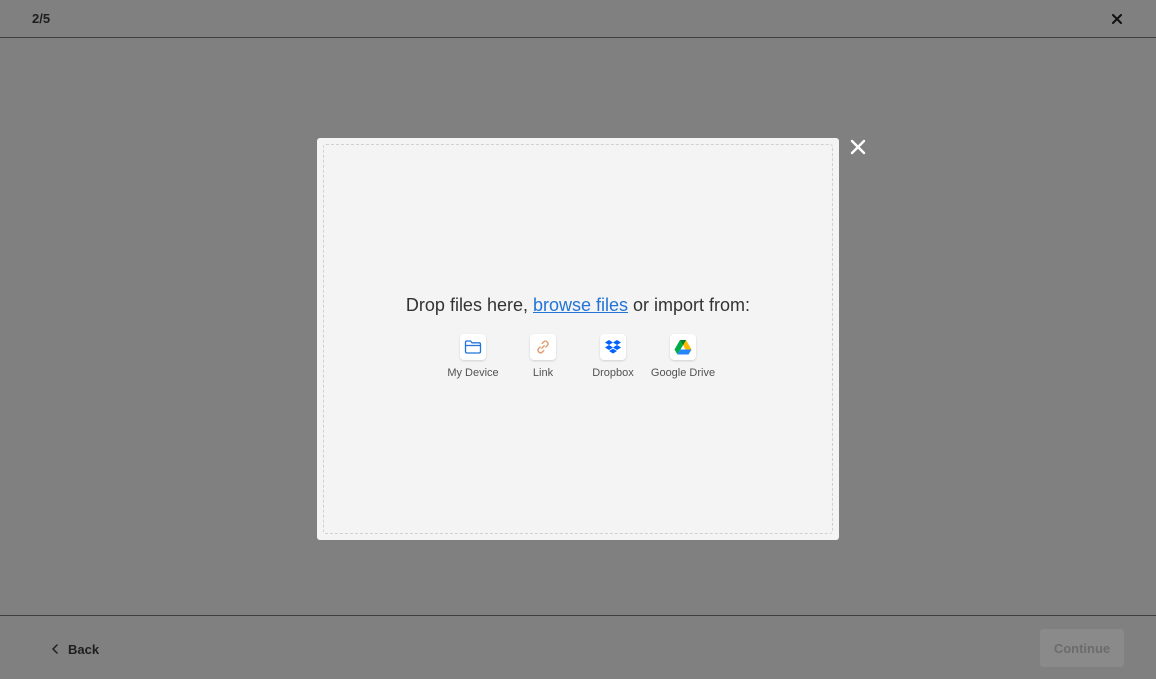 The image size is (1156, 679). I want to click on back-button: Back, so click(75, 649).